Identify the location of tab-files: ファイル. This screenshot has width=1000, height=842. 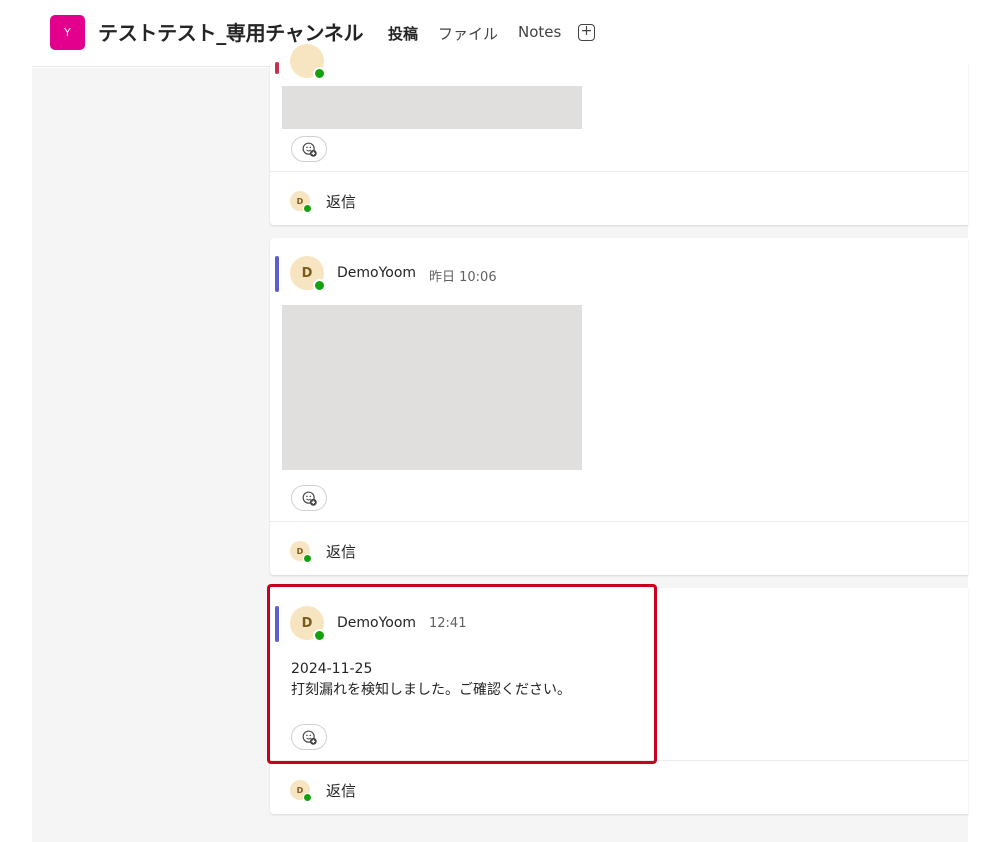
(468, 33).